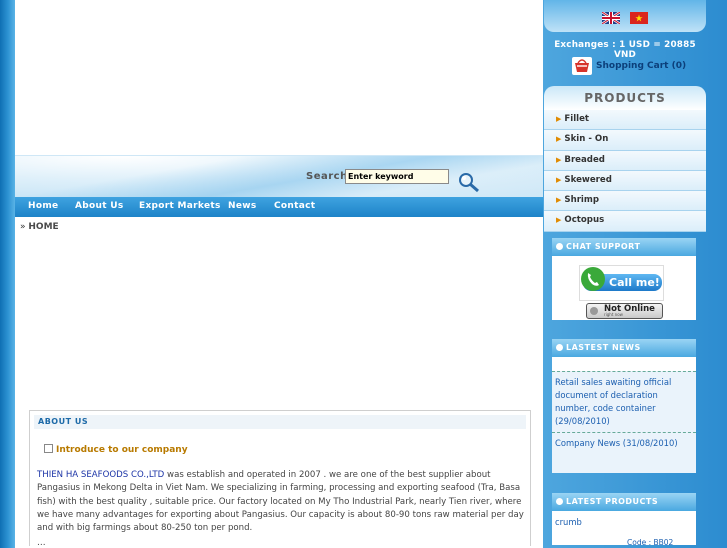 The width and height of the screenshot is (727, 548). Describe the element at coordinates (588, 179) in the screenshot. I see `product-label: Skewered` at that location.